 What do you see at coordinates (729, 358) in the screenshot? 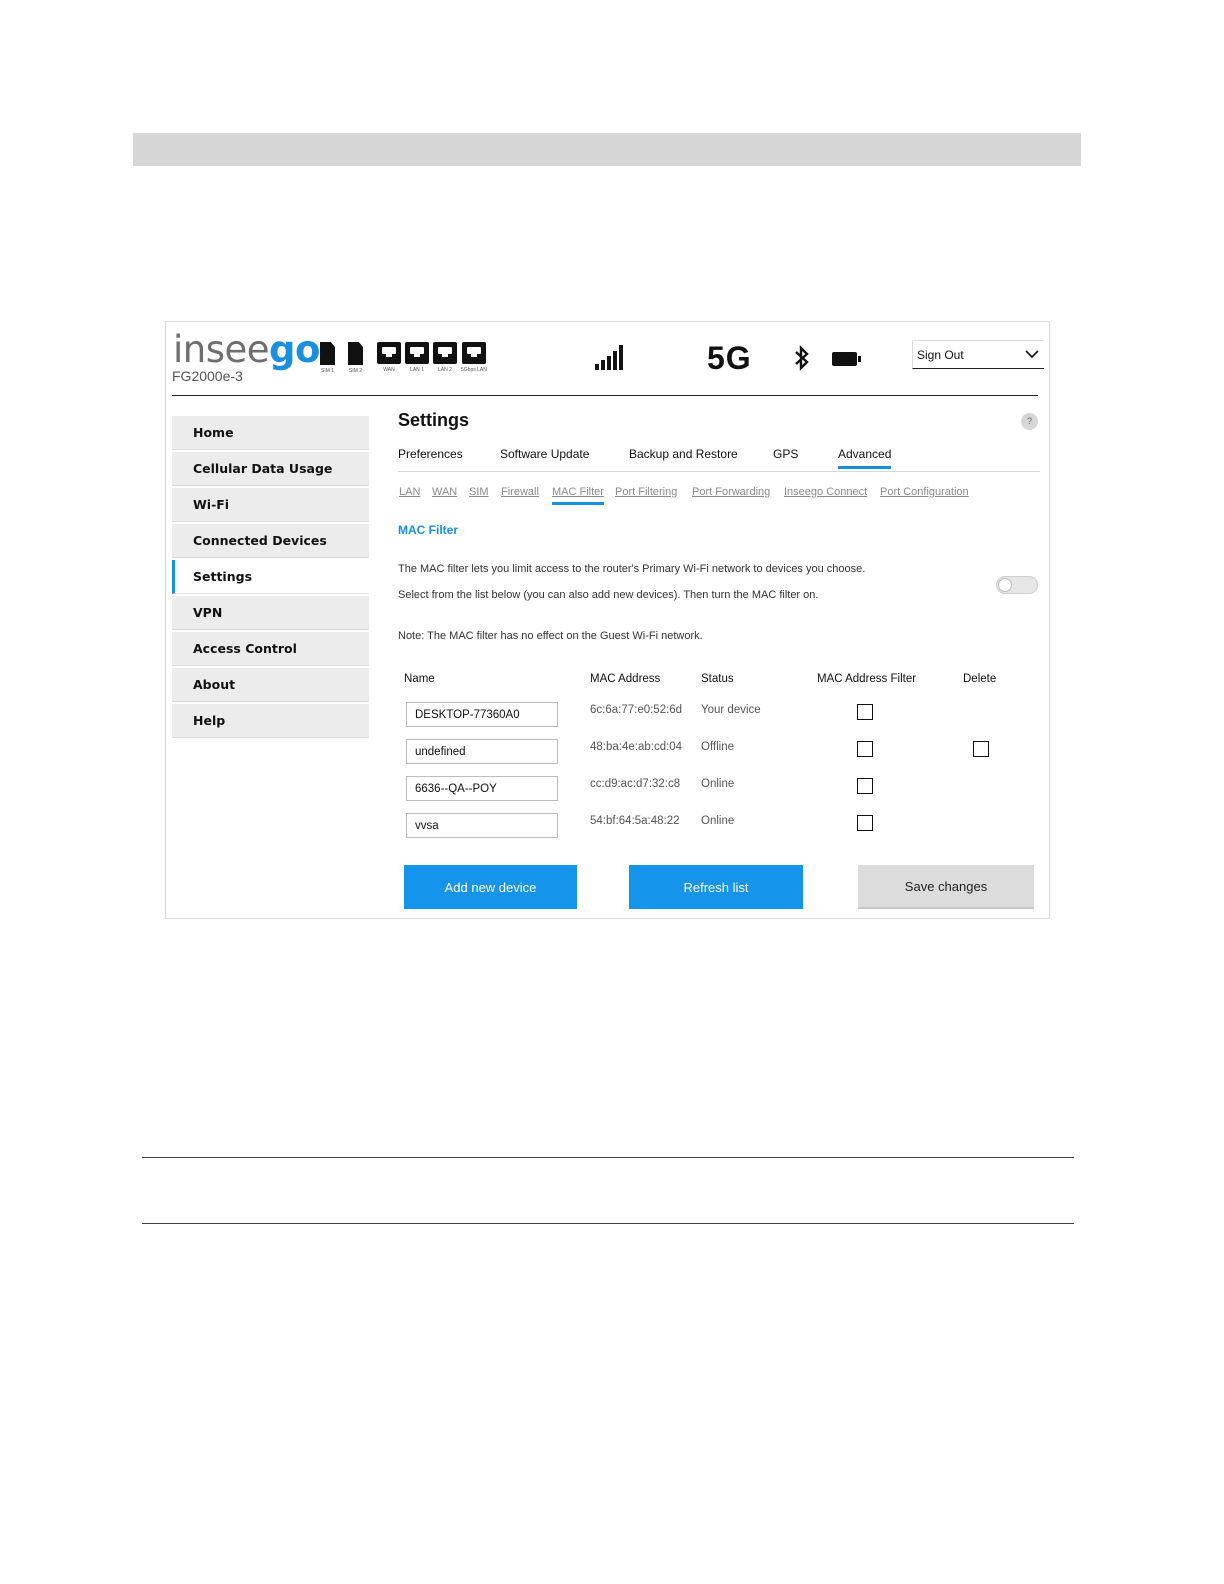
I see `network-type: 5G` at bounding box center [729, 358].